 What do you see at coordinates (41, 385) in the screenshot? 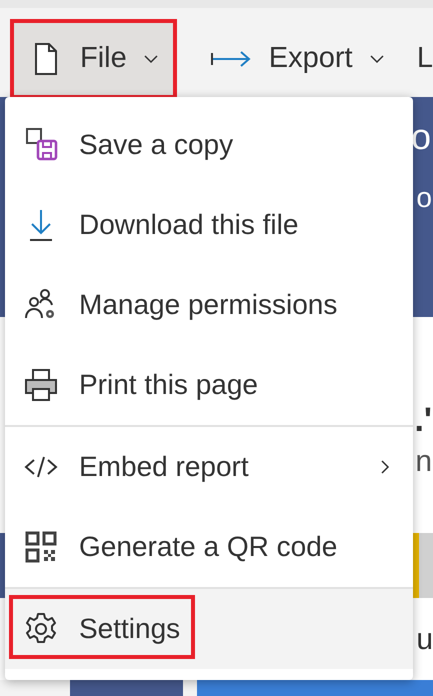
I see `printer-icon` at bounding box center [41, 385].